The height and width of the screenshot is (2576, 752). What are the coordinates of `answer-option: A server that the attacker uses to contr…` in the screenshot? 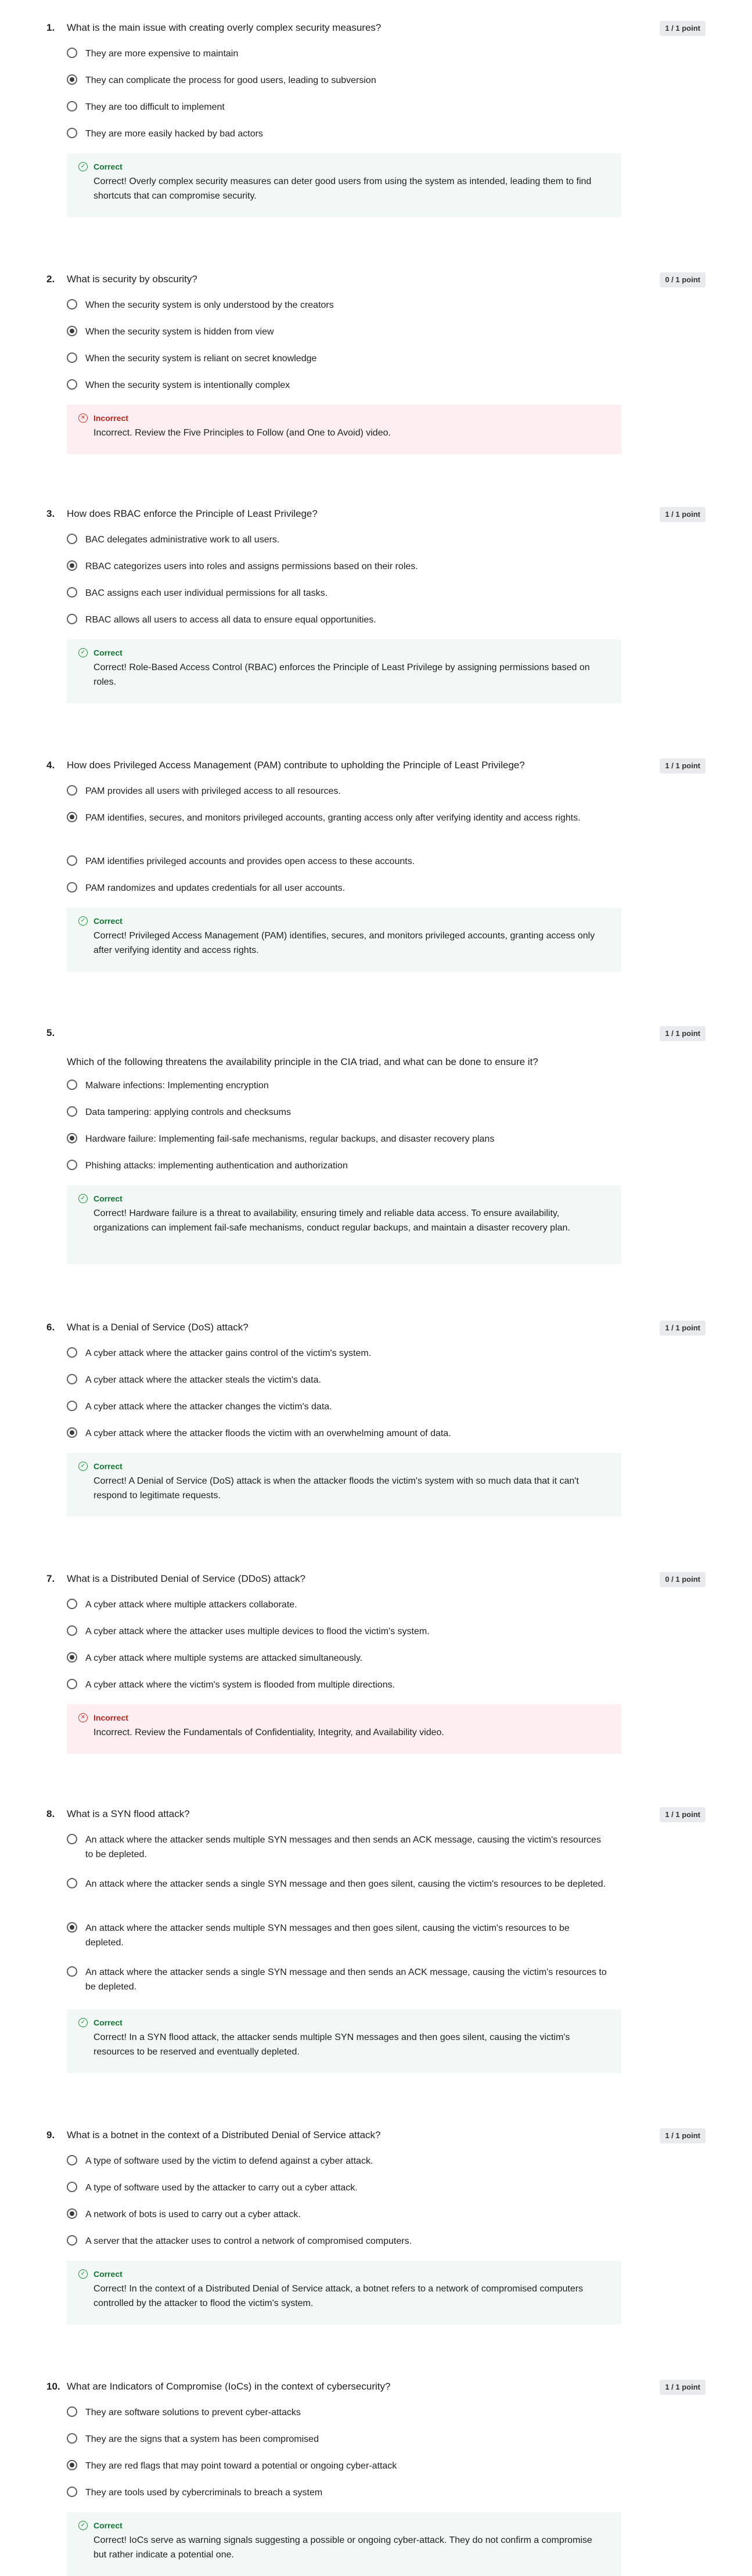 It's located at (342, 2241).